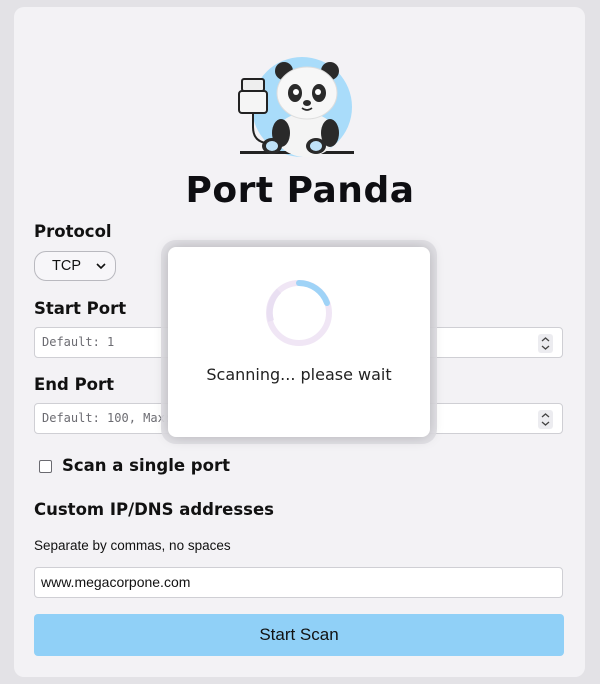  Describe the element at coordinates (73, 231) in the screenshot. I see `protocol-label: Protocol` at that location.